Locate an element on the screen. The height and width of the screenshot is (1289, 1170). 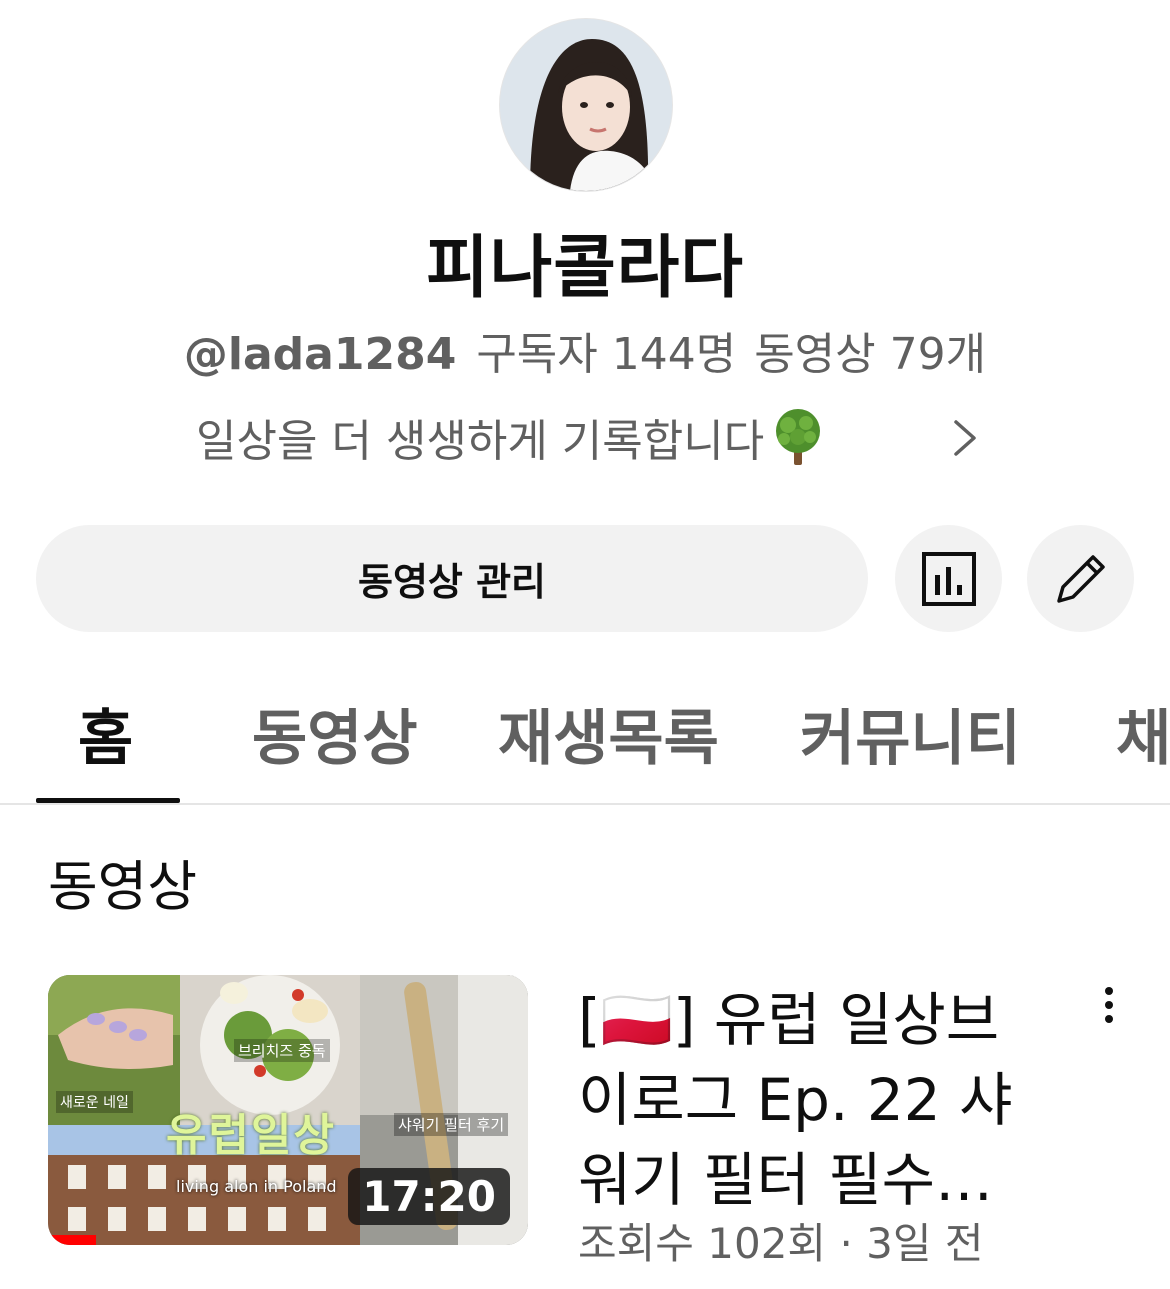
avatar-image is located at coordinates (586, 105).